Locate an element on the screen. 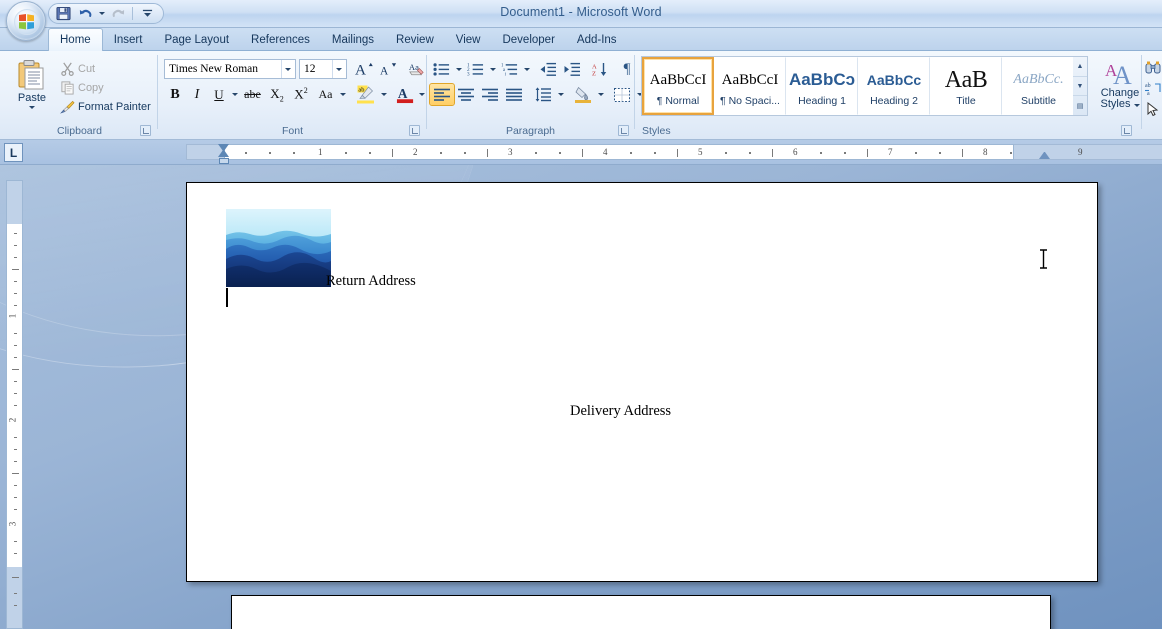 The height and width of the screenshot is (629, 1162). redo-button is located at coordinates (118, 13).